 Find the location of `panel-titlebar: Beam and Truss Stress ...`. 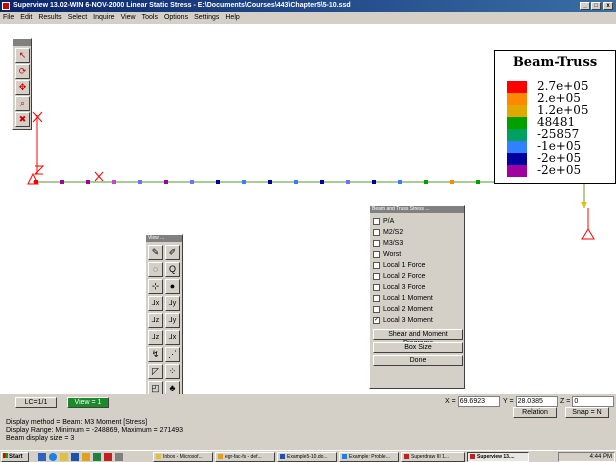

panel-titlebar: Beam and Truss Stress ... is located at coordinates (417, 209).